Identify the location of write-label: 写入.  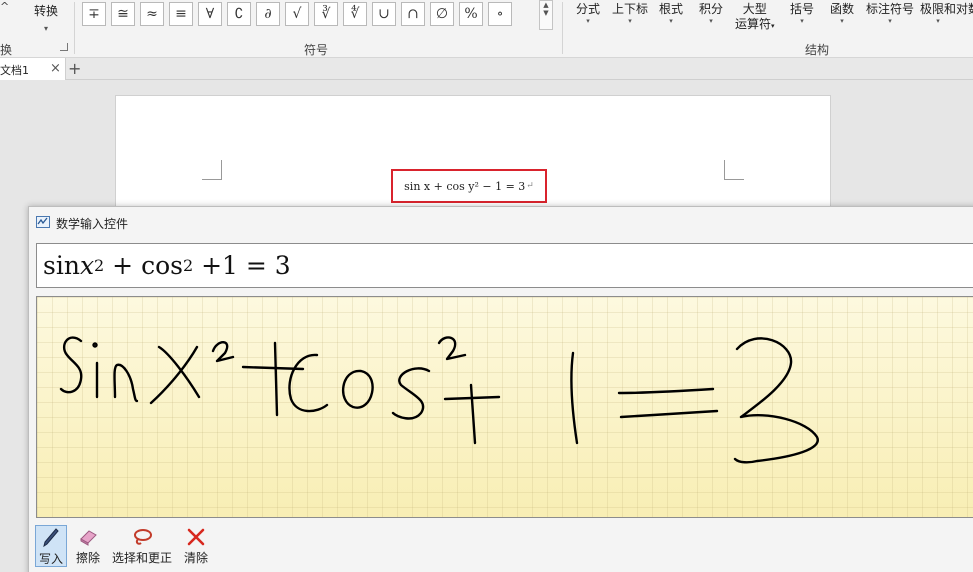
(51, 559).